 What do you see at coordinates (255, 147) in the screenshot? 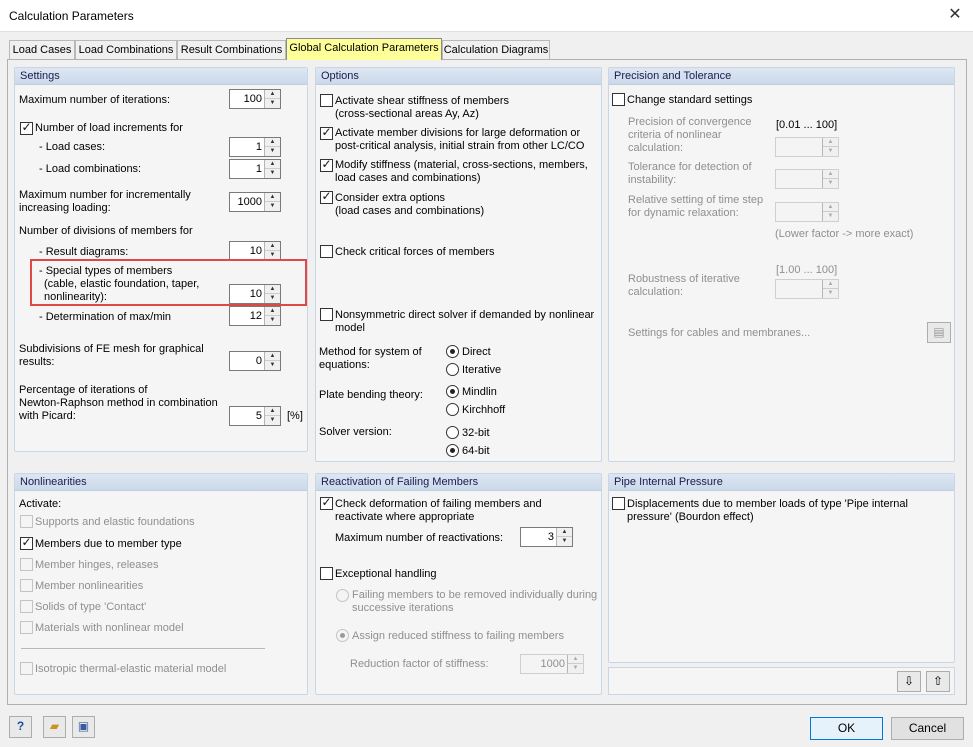
I see `load-cases-spinner: 1 ▲ ▼` at bounding box center [255, 147].